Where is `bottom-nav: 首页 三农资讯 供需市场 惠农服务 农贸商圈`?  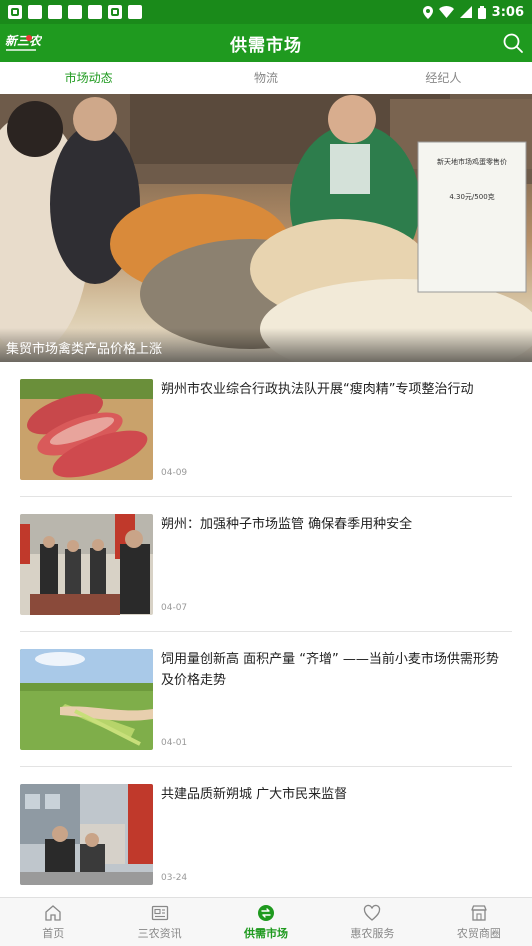 bottom-nav: 首页 三农资讯 供需市场 惠农服务 农贸商圈 is located at coordinates (266, 921).